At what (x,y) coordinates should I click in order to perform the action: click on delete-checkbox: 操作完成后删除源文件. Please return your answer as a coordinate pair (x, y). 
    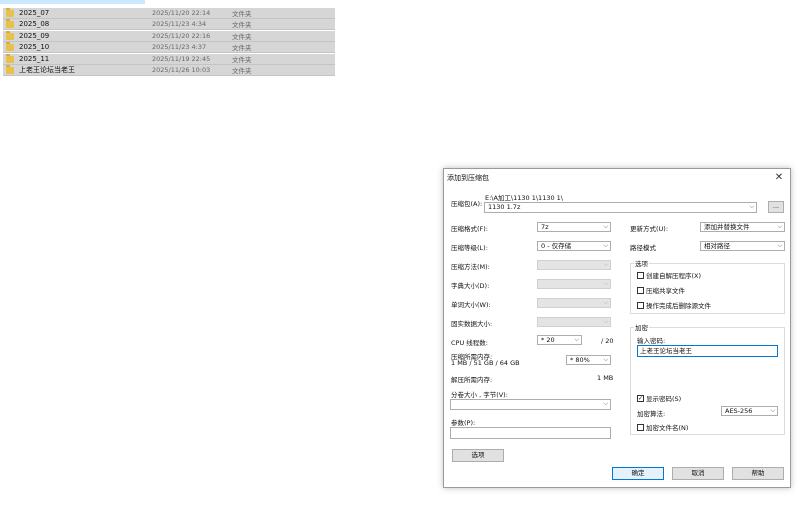
    Looking at the image, I should click on (674, 305).